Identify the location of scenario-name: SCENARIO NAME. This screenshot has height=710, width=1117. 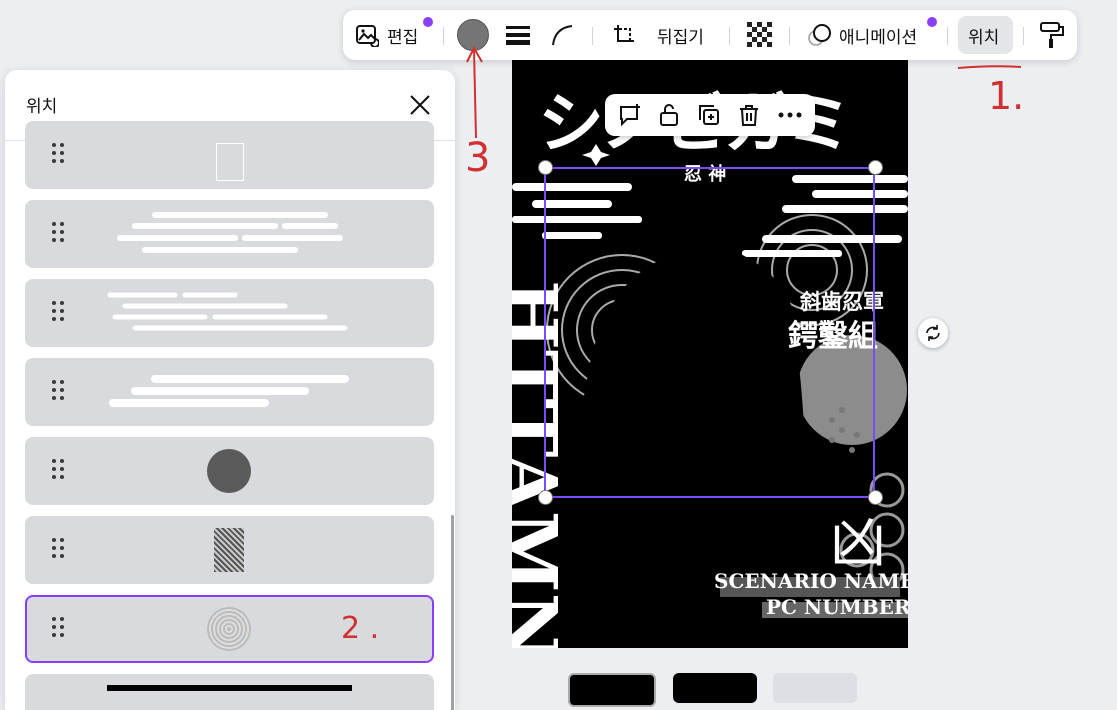
(811, 581).